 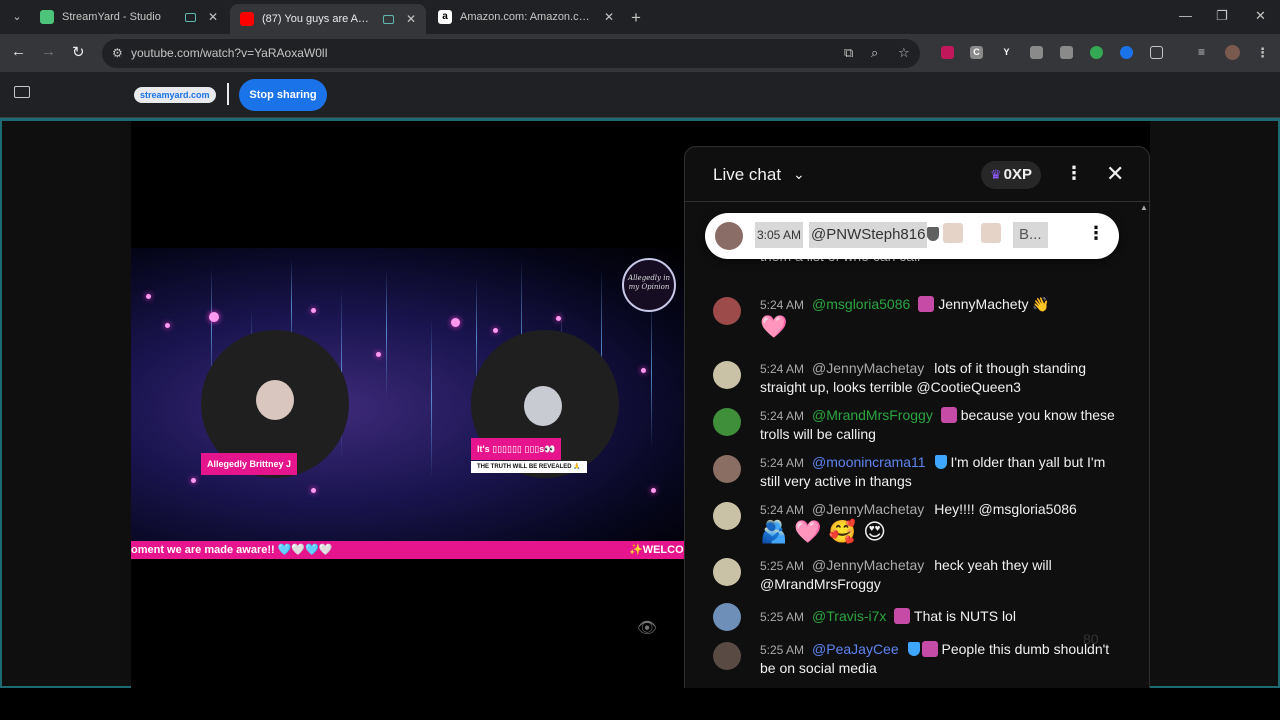 I want to click on message-text: Hey!!!! @msgloria5086, so click(x=1005, y=509).